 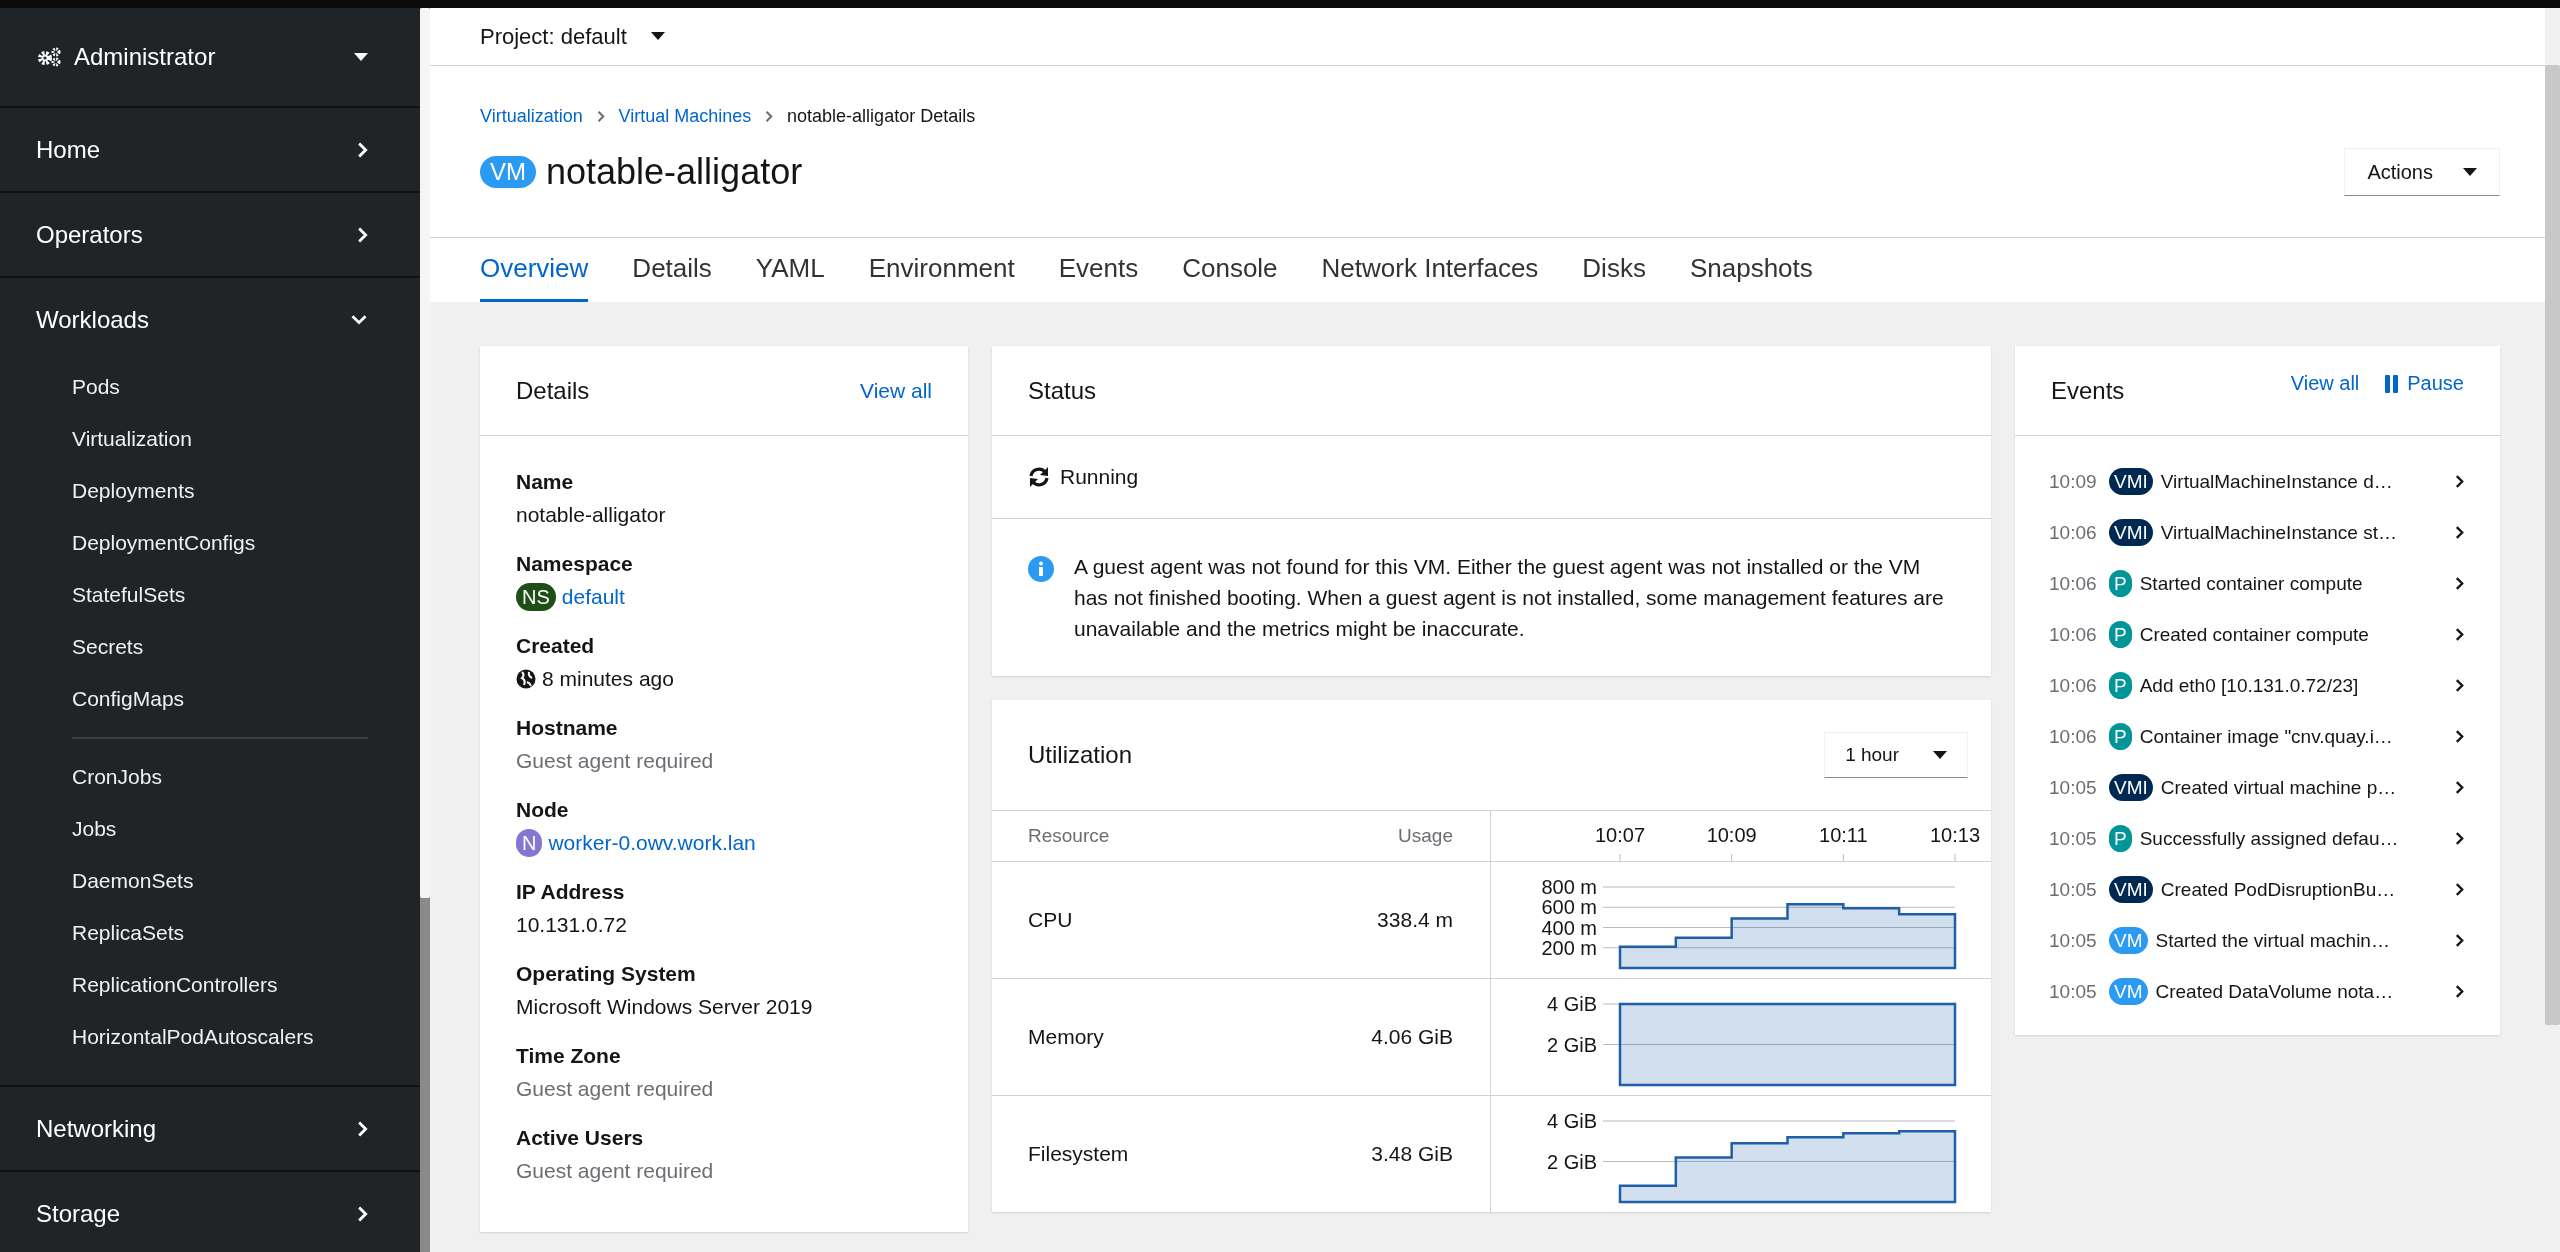 What do you see at coordinates (508, 172) in the screenshot?
I see `vm-badge: VM` at bounding box center [508, 172].